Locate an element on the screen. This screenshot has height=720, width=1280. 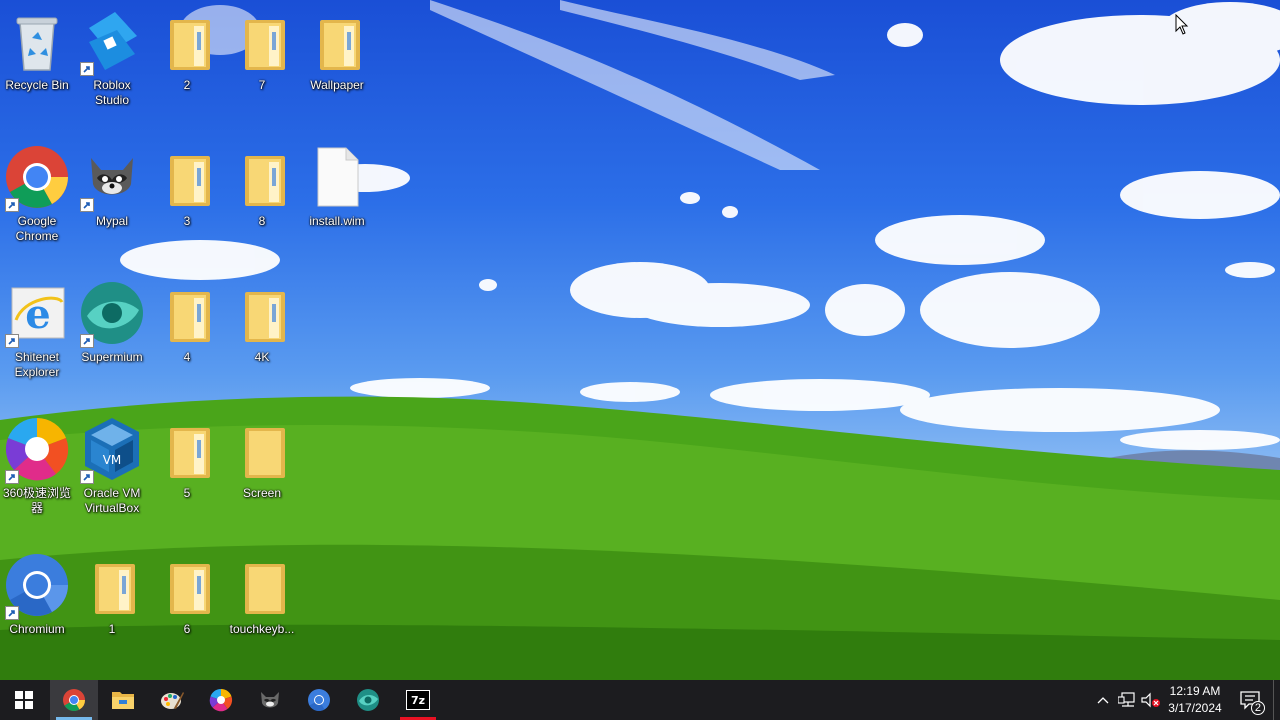
desktop-icon-label: 8 is located at coordinates (262, 221).